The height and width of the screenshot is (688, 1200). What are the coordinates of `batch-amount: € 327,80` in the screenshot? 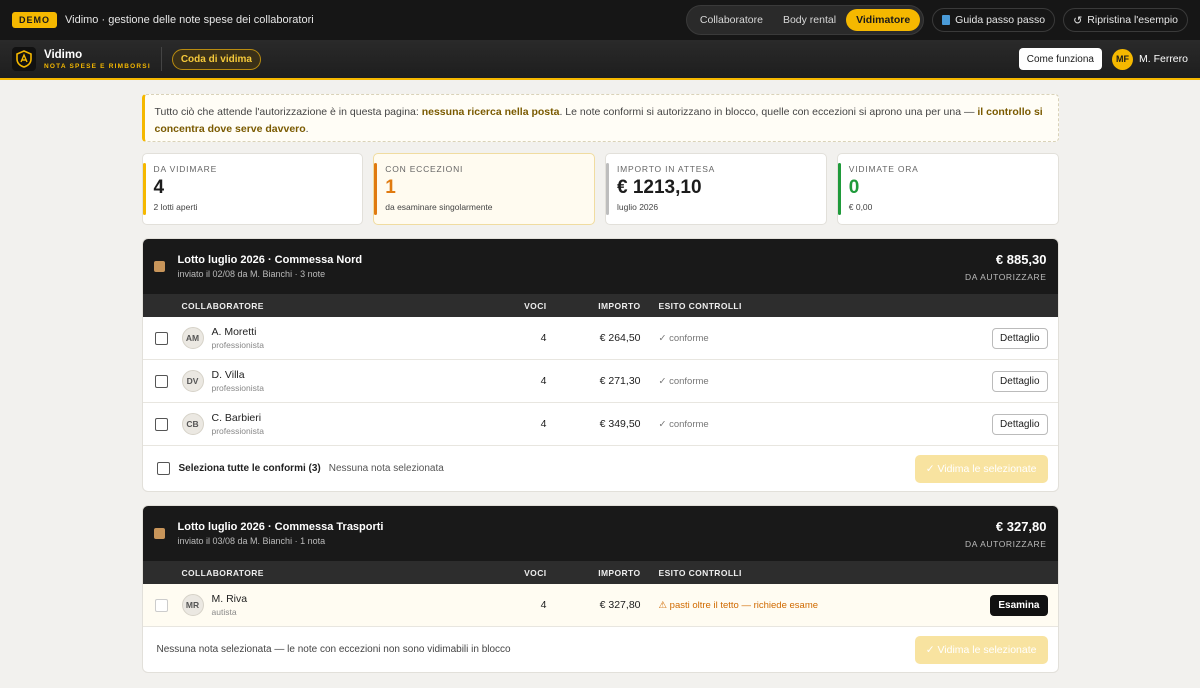 It's located at (1021, 526).